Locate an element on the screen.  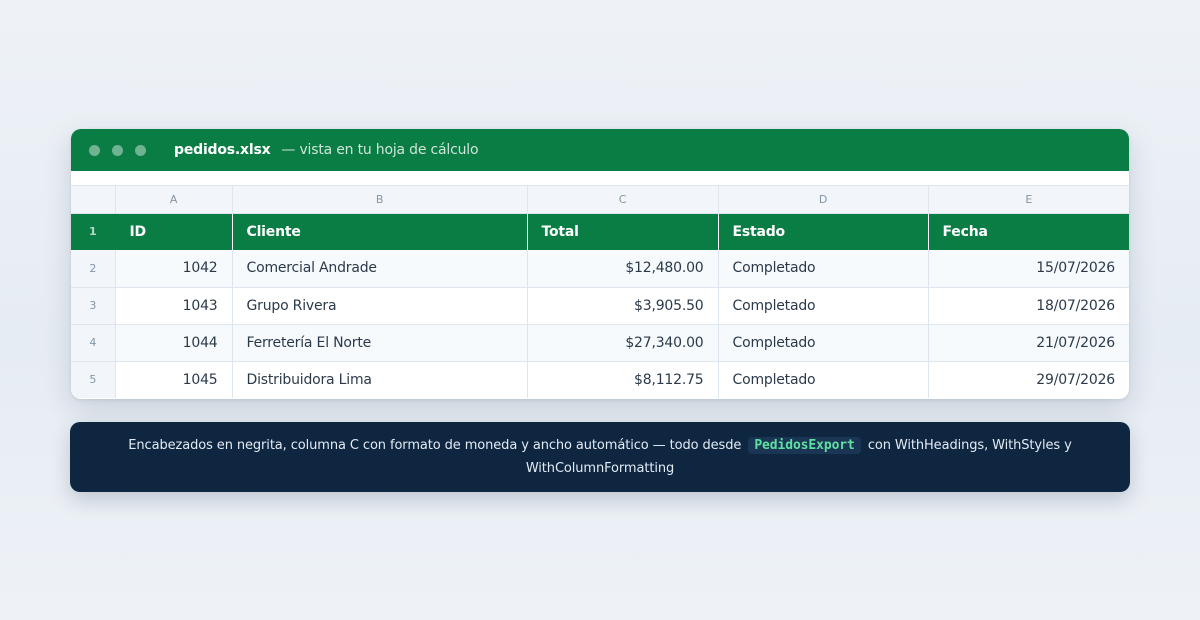
cell-id: 1042 is located at coordinates (174, 269).